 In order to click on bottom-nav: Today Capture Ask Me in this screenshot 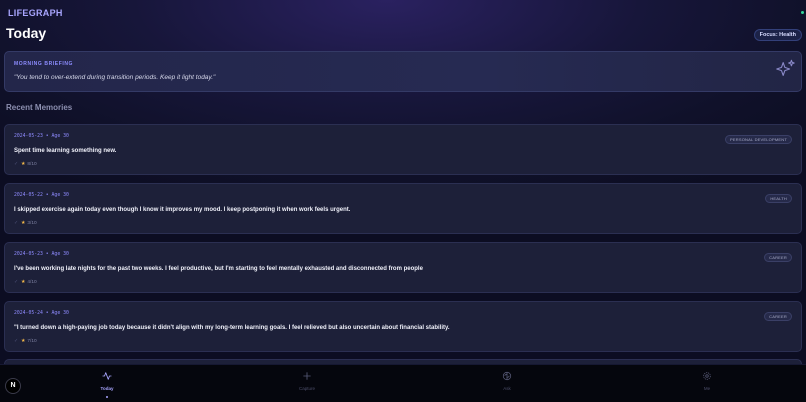, I will do `click(403, 383)`.